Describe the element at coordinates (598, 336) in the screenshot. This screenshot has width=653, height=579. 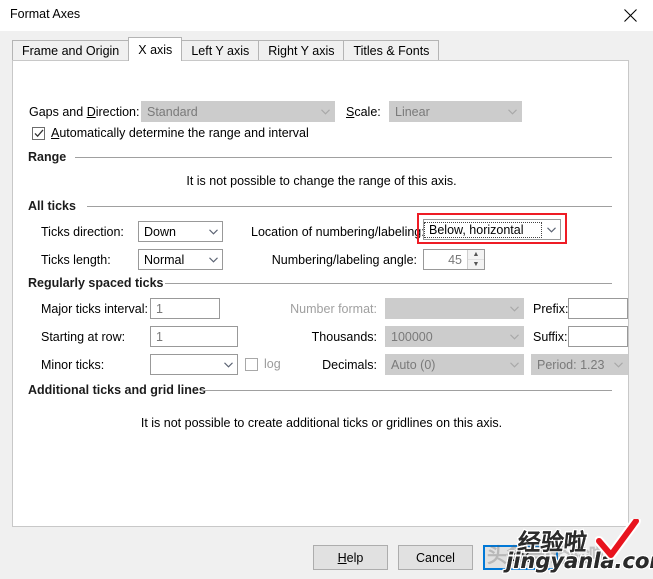
I see `suffix-input` at that location.